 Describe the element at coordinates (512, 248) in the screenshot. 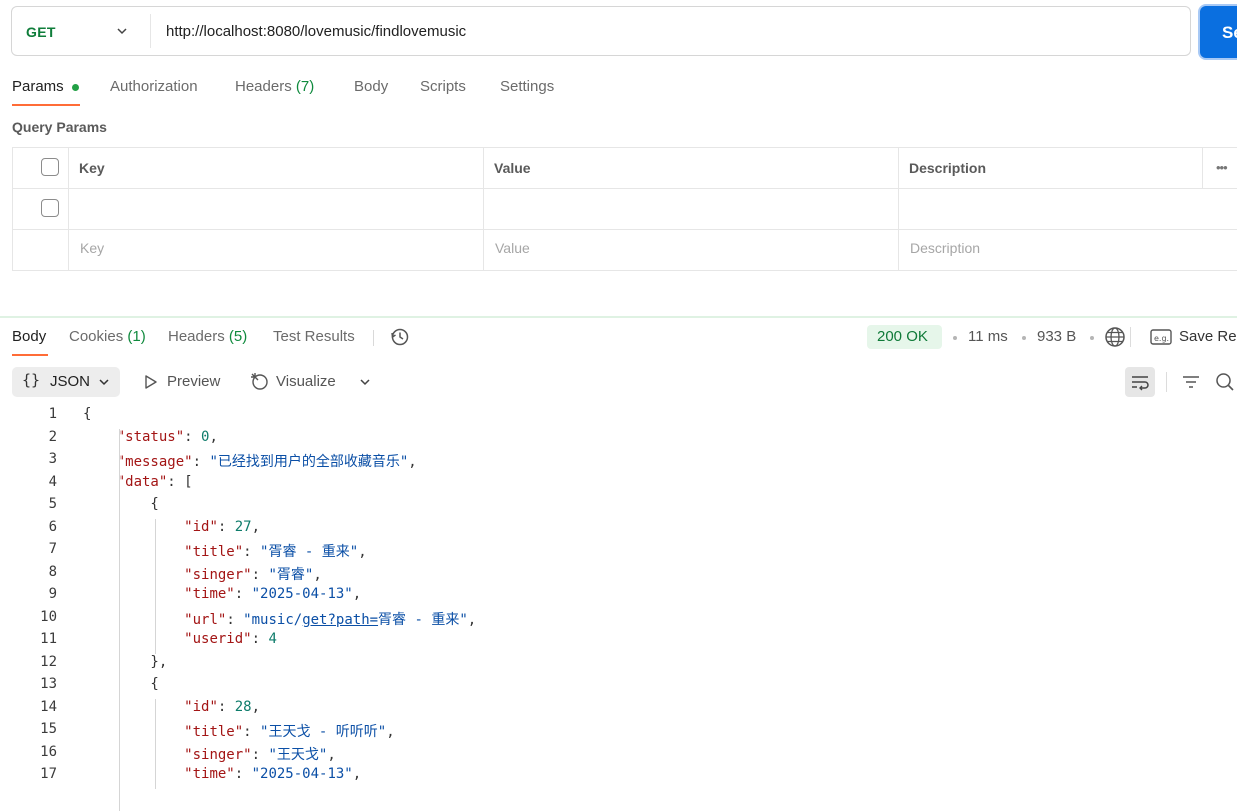

I see `value-input: Value` at that location.